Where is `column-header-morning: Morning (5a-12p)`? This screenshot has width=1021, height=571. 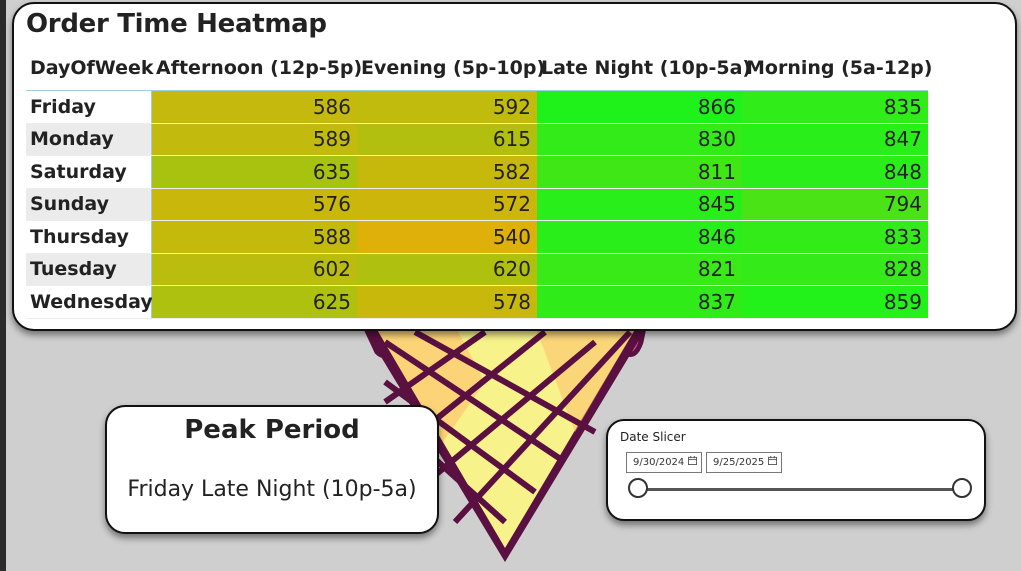
column-header-morning: Morning (5a-12p) is located at coordinates (837, 68).